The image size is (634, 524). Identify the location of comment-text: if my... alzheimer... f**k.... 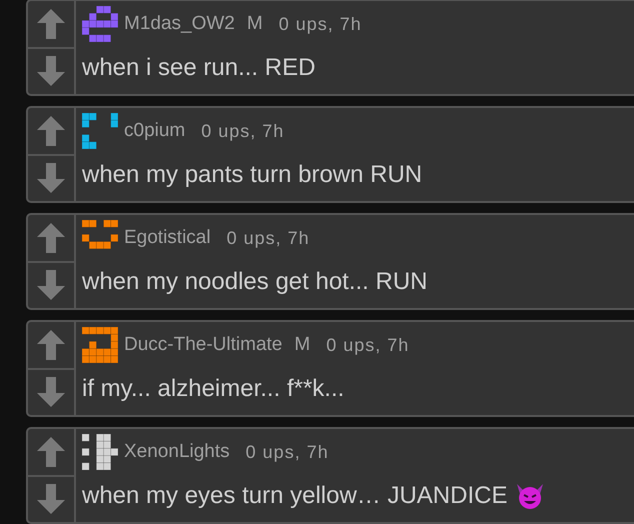
(213, 389).